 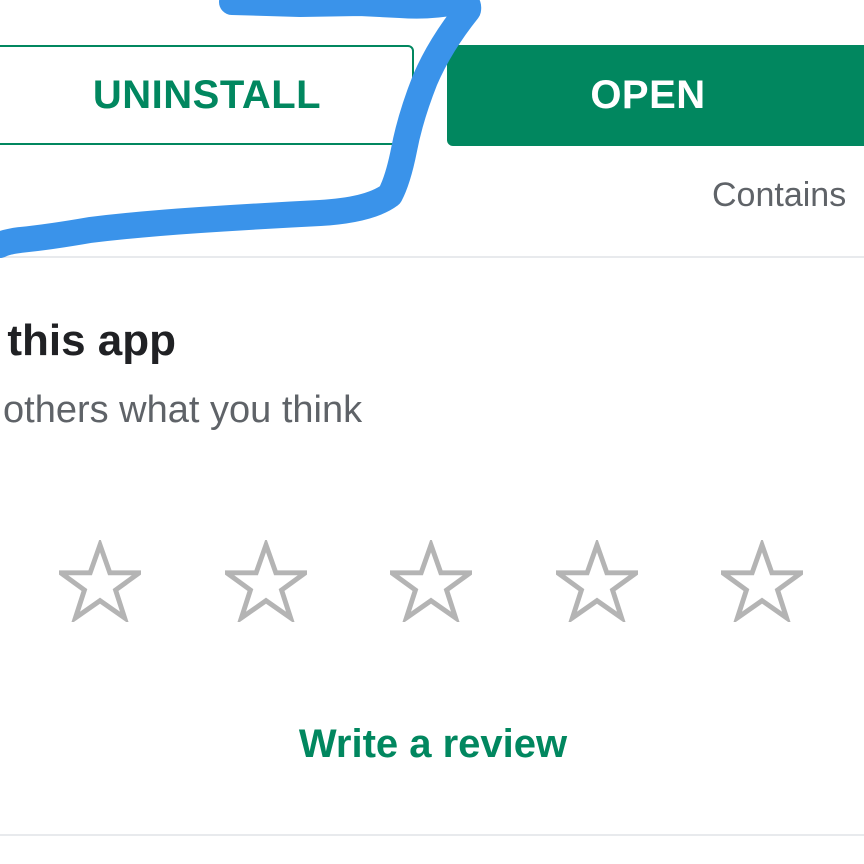 I want to click on star-4-icon, so click(x=597, y=581).